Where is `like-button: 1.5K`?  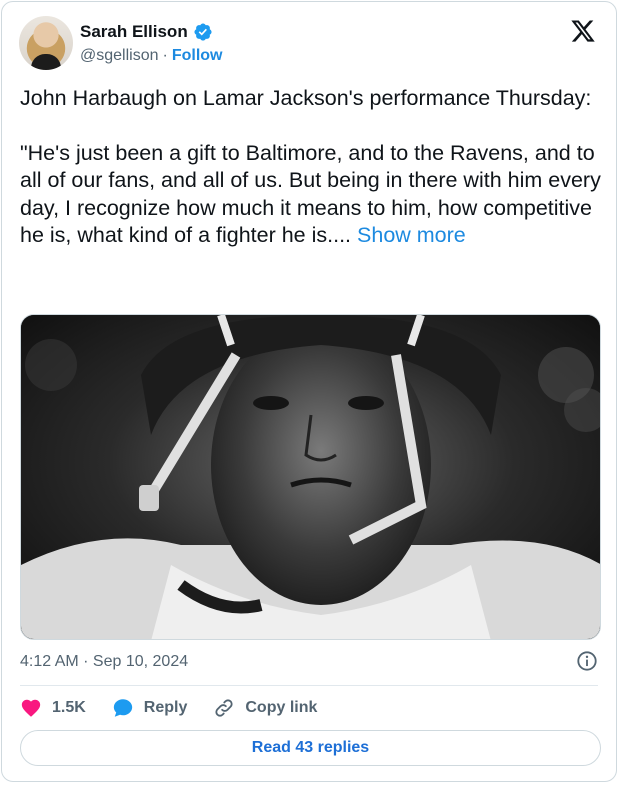 like-button: 1.5K is located at coordinates (53, 708).